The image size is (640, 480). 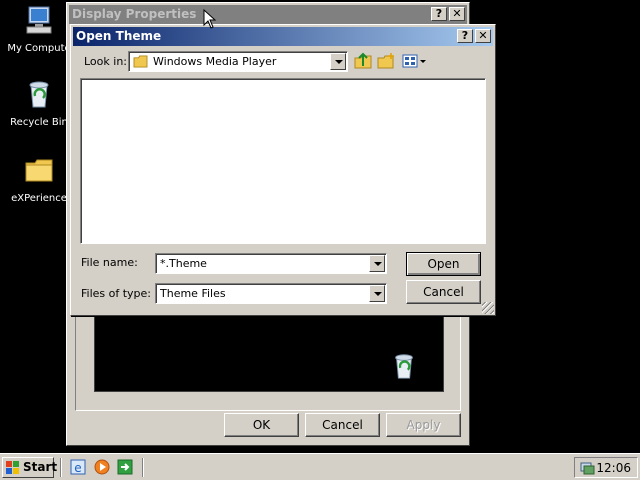 What do you see at coordinates (320, 466) in the screenshot?
I see `taskbar: Start e 12:06` at bounding box center [320, 466].